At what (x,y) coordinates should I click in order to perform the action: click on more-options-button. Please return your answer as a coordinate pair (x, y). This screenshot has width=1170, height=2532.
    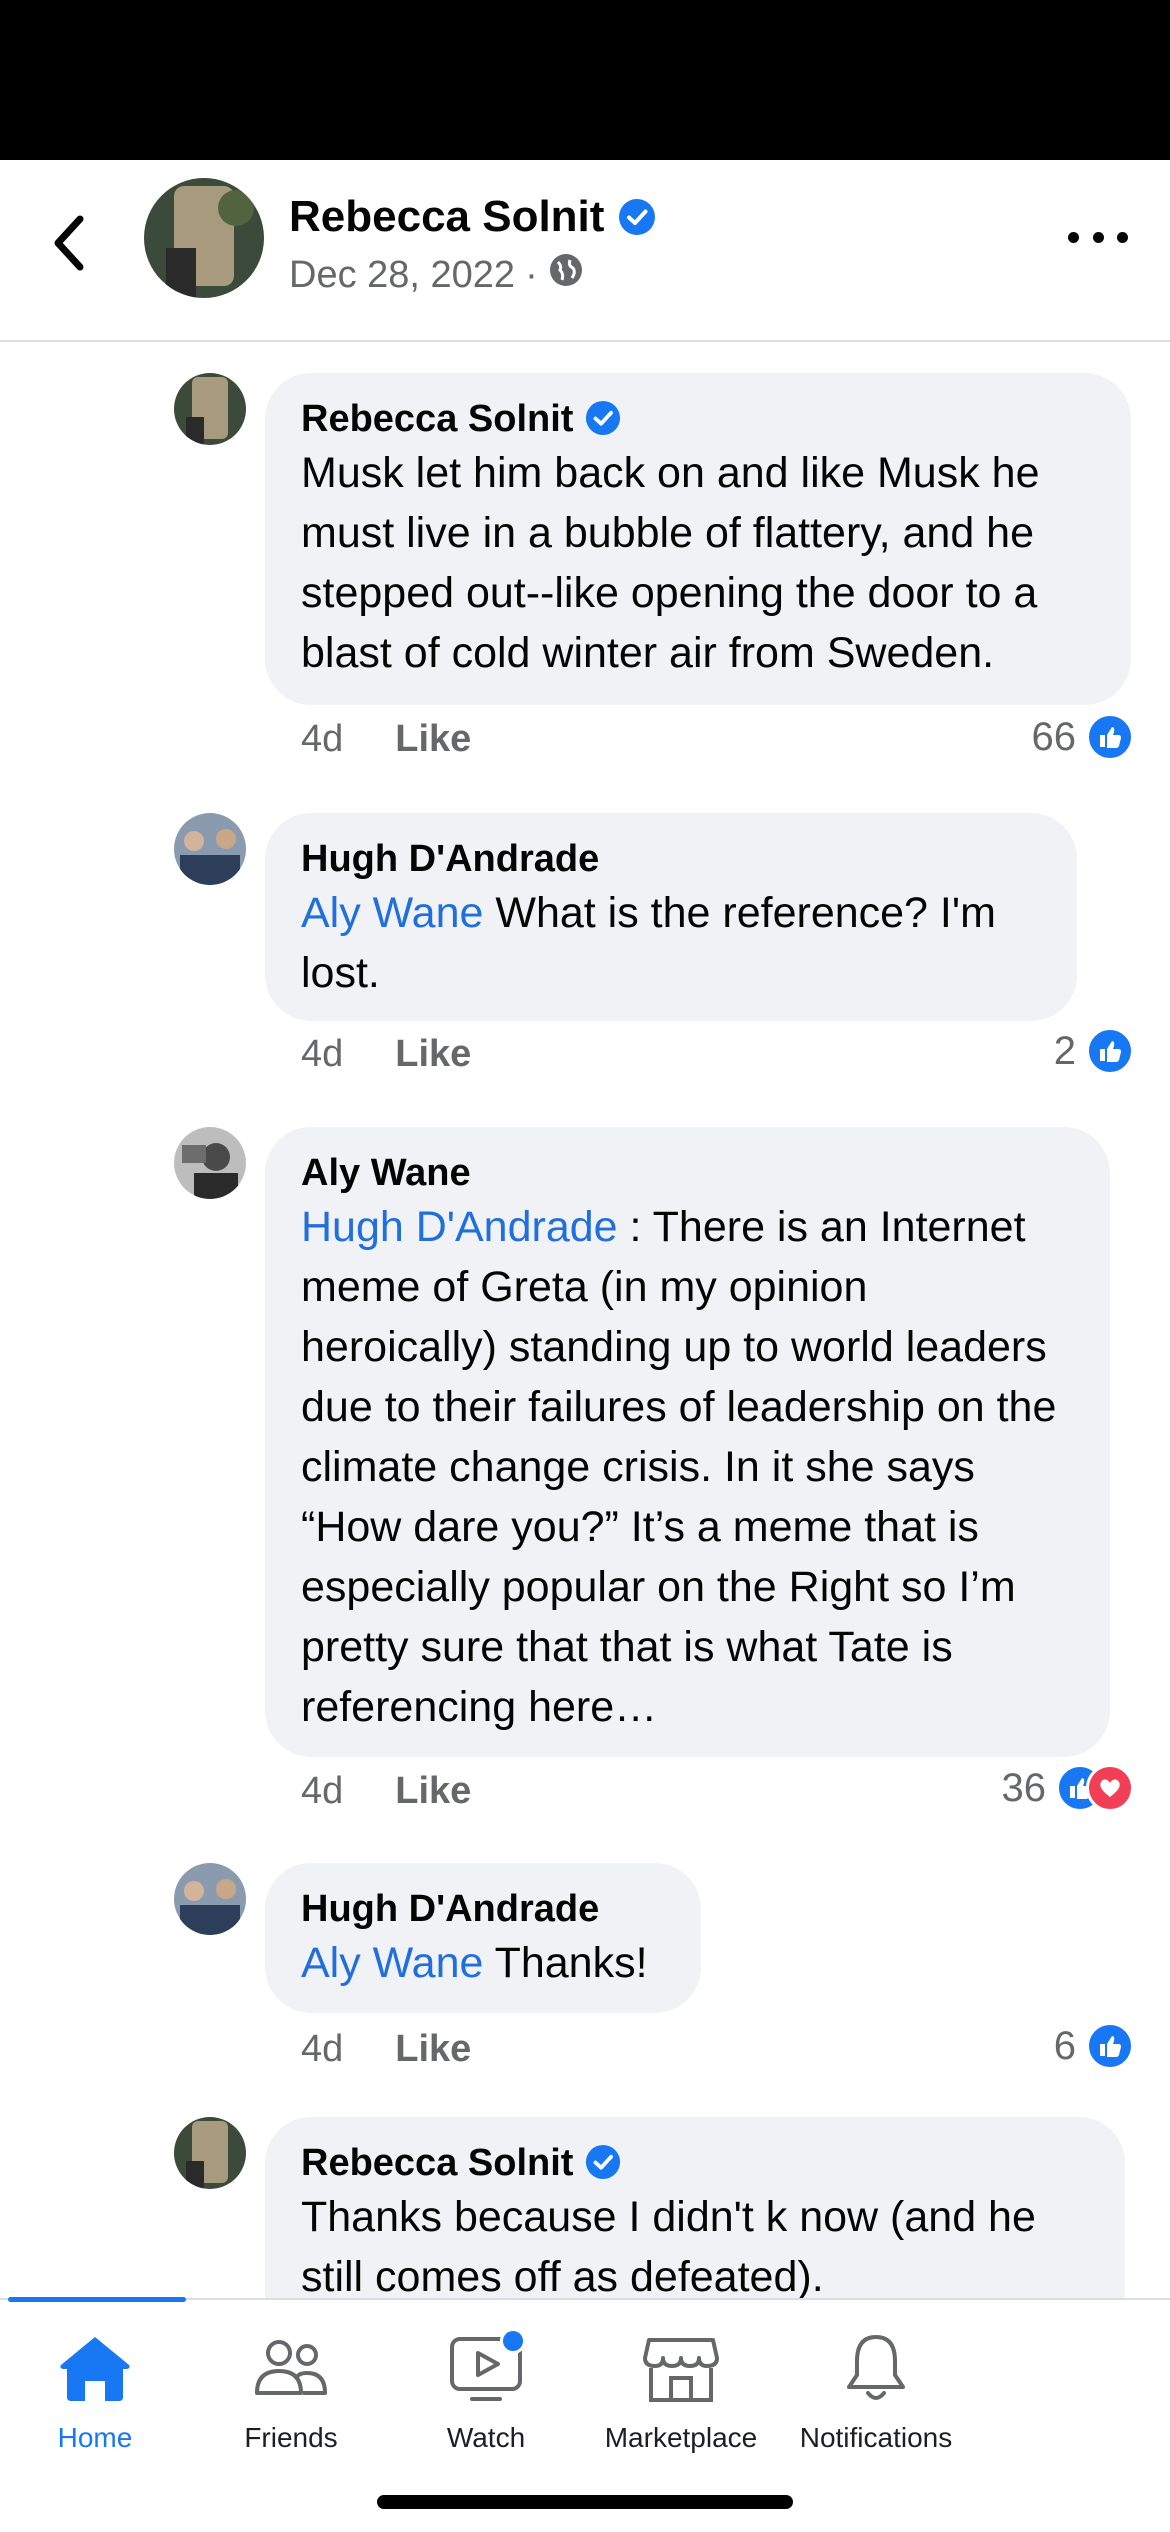
    Looking at the image, I should click on (1098, 237).